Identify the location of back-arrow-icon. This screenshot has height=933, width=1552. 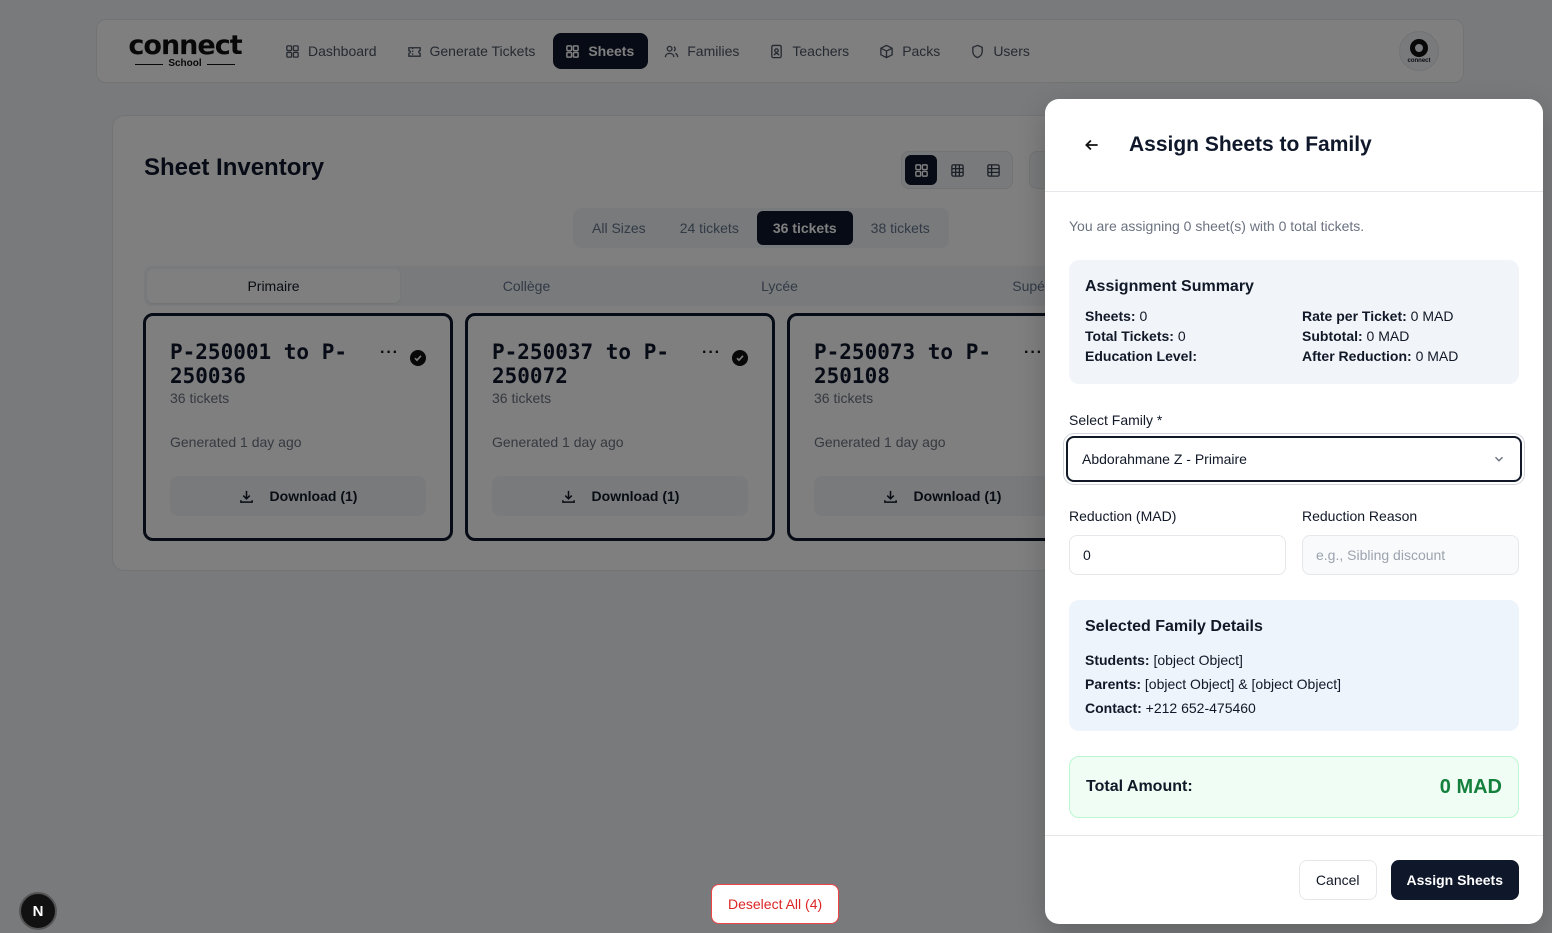
(1092, 145).